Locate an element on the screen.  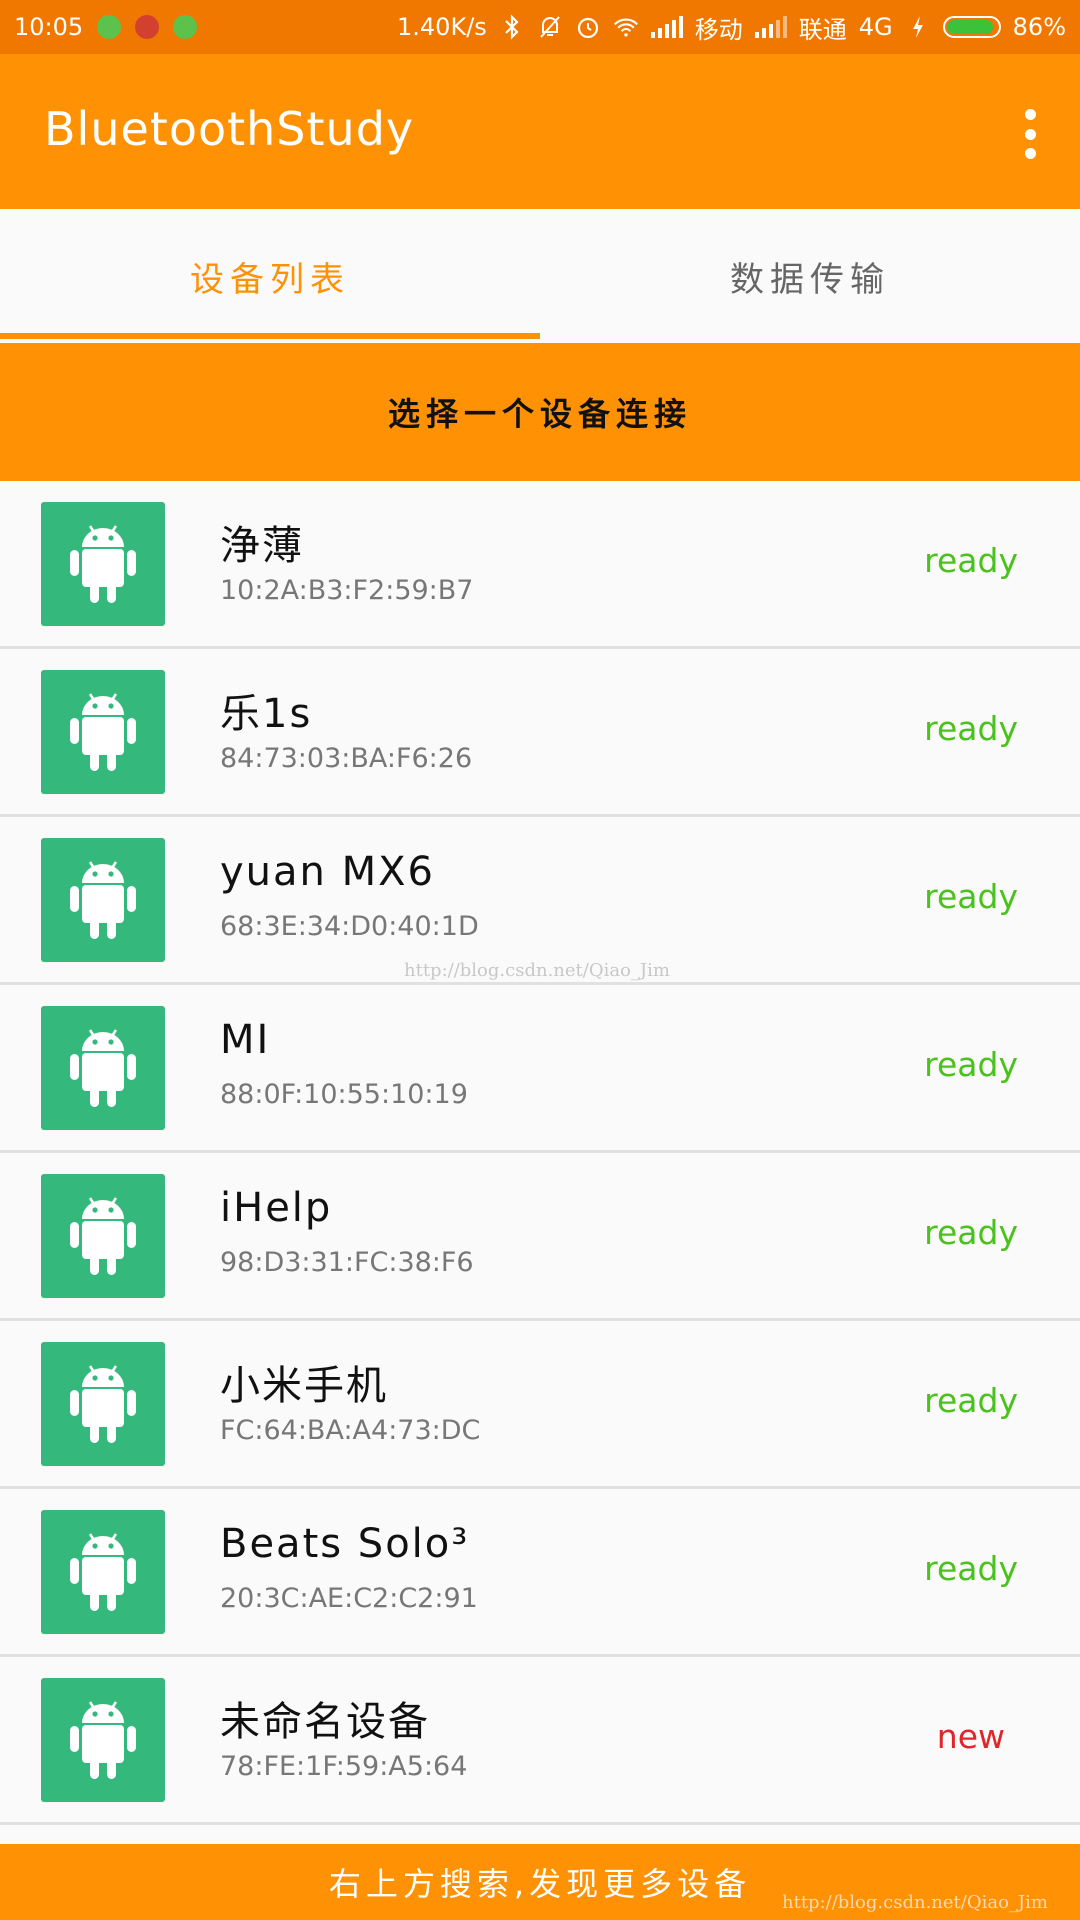
mute-icon is located at coordinates (550, 27).